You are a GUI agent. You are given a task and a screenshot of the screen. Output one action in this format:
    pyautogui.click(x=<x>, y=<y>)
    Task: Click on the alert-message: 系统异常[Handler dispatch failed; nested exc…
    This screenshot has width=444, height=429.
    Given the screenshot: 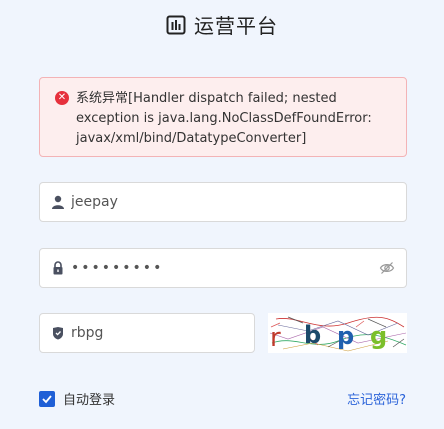 What is the action you would take?
    pyautogui.click(x=224, y=118)
    